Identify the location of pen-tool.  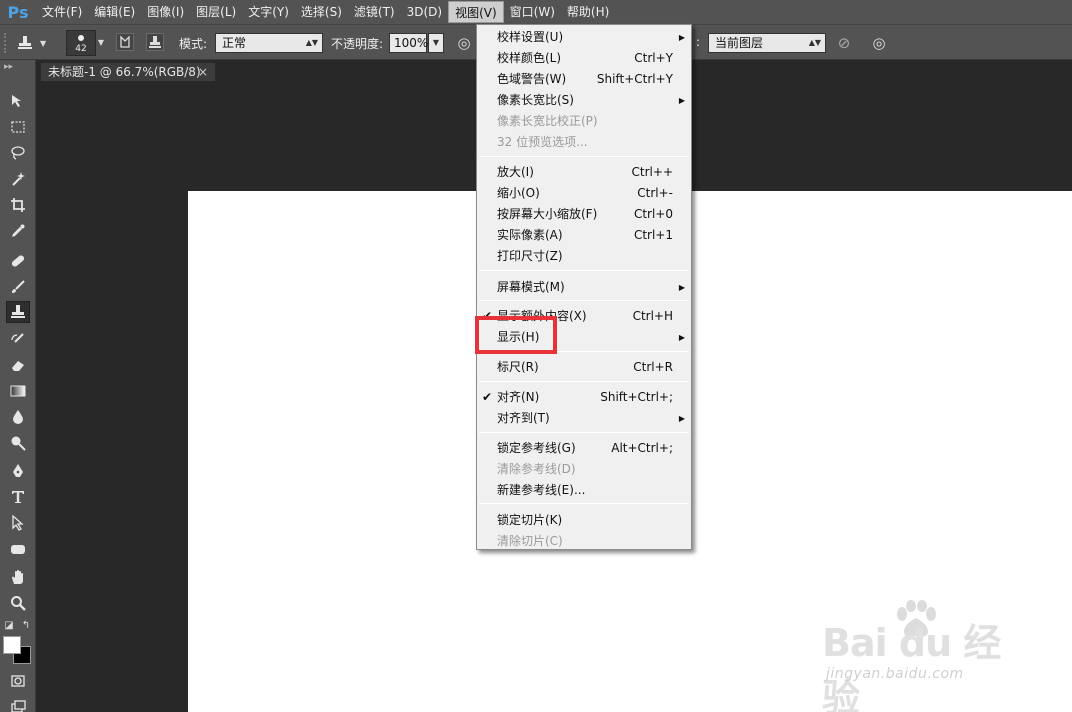
(18, 471).